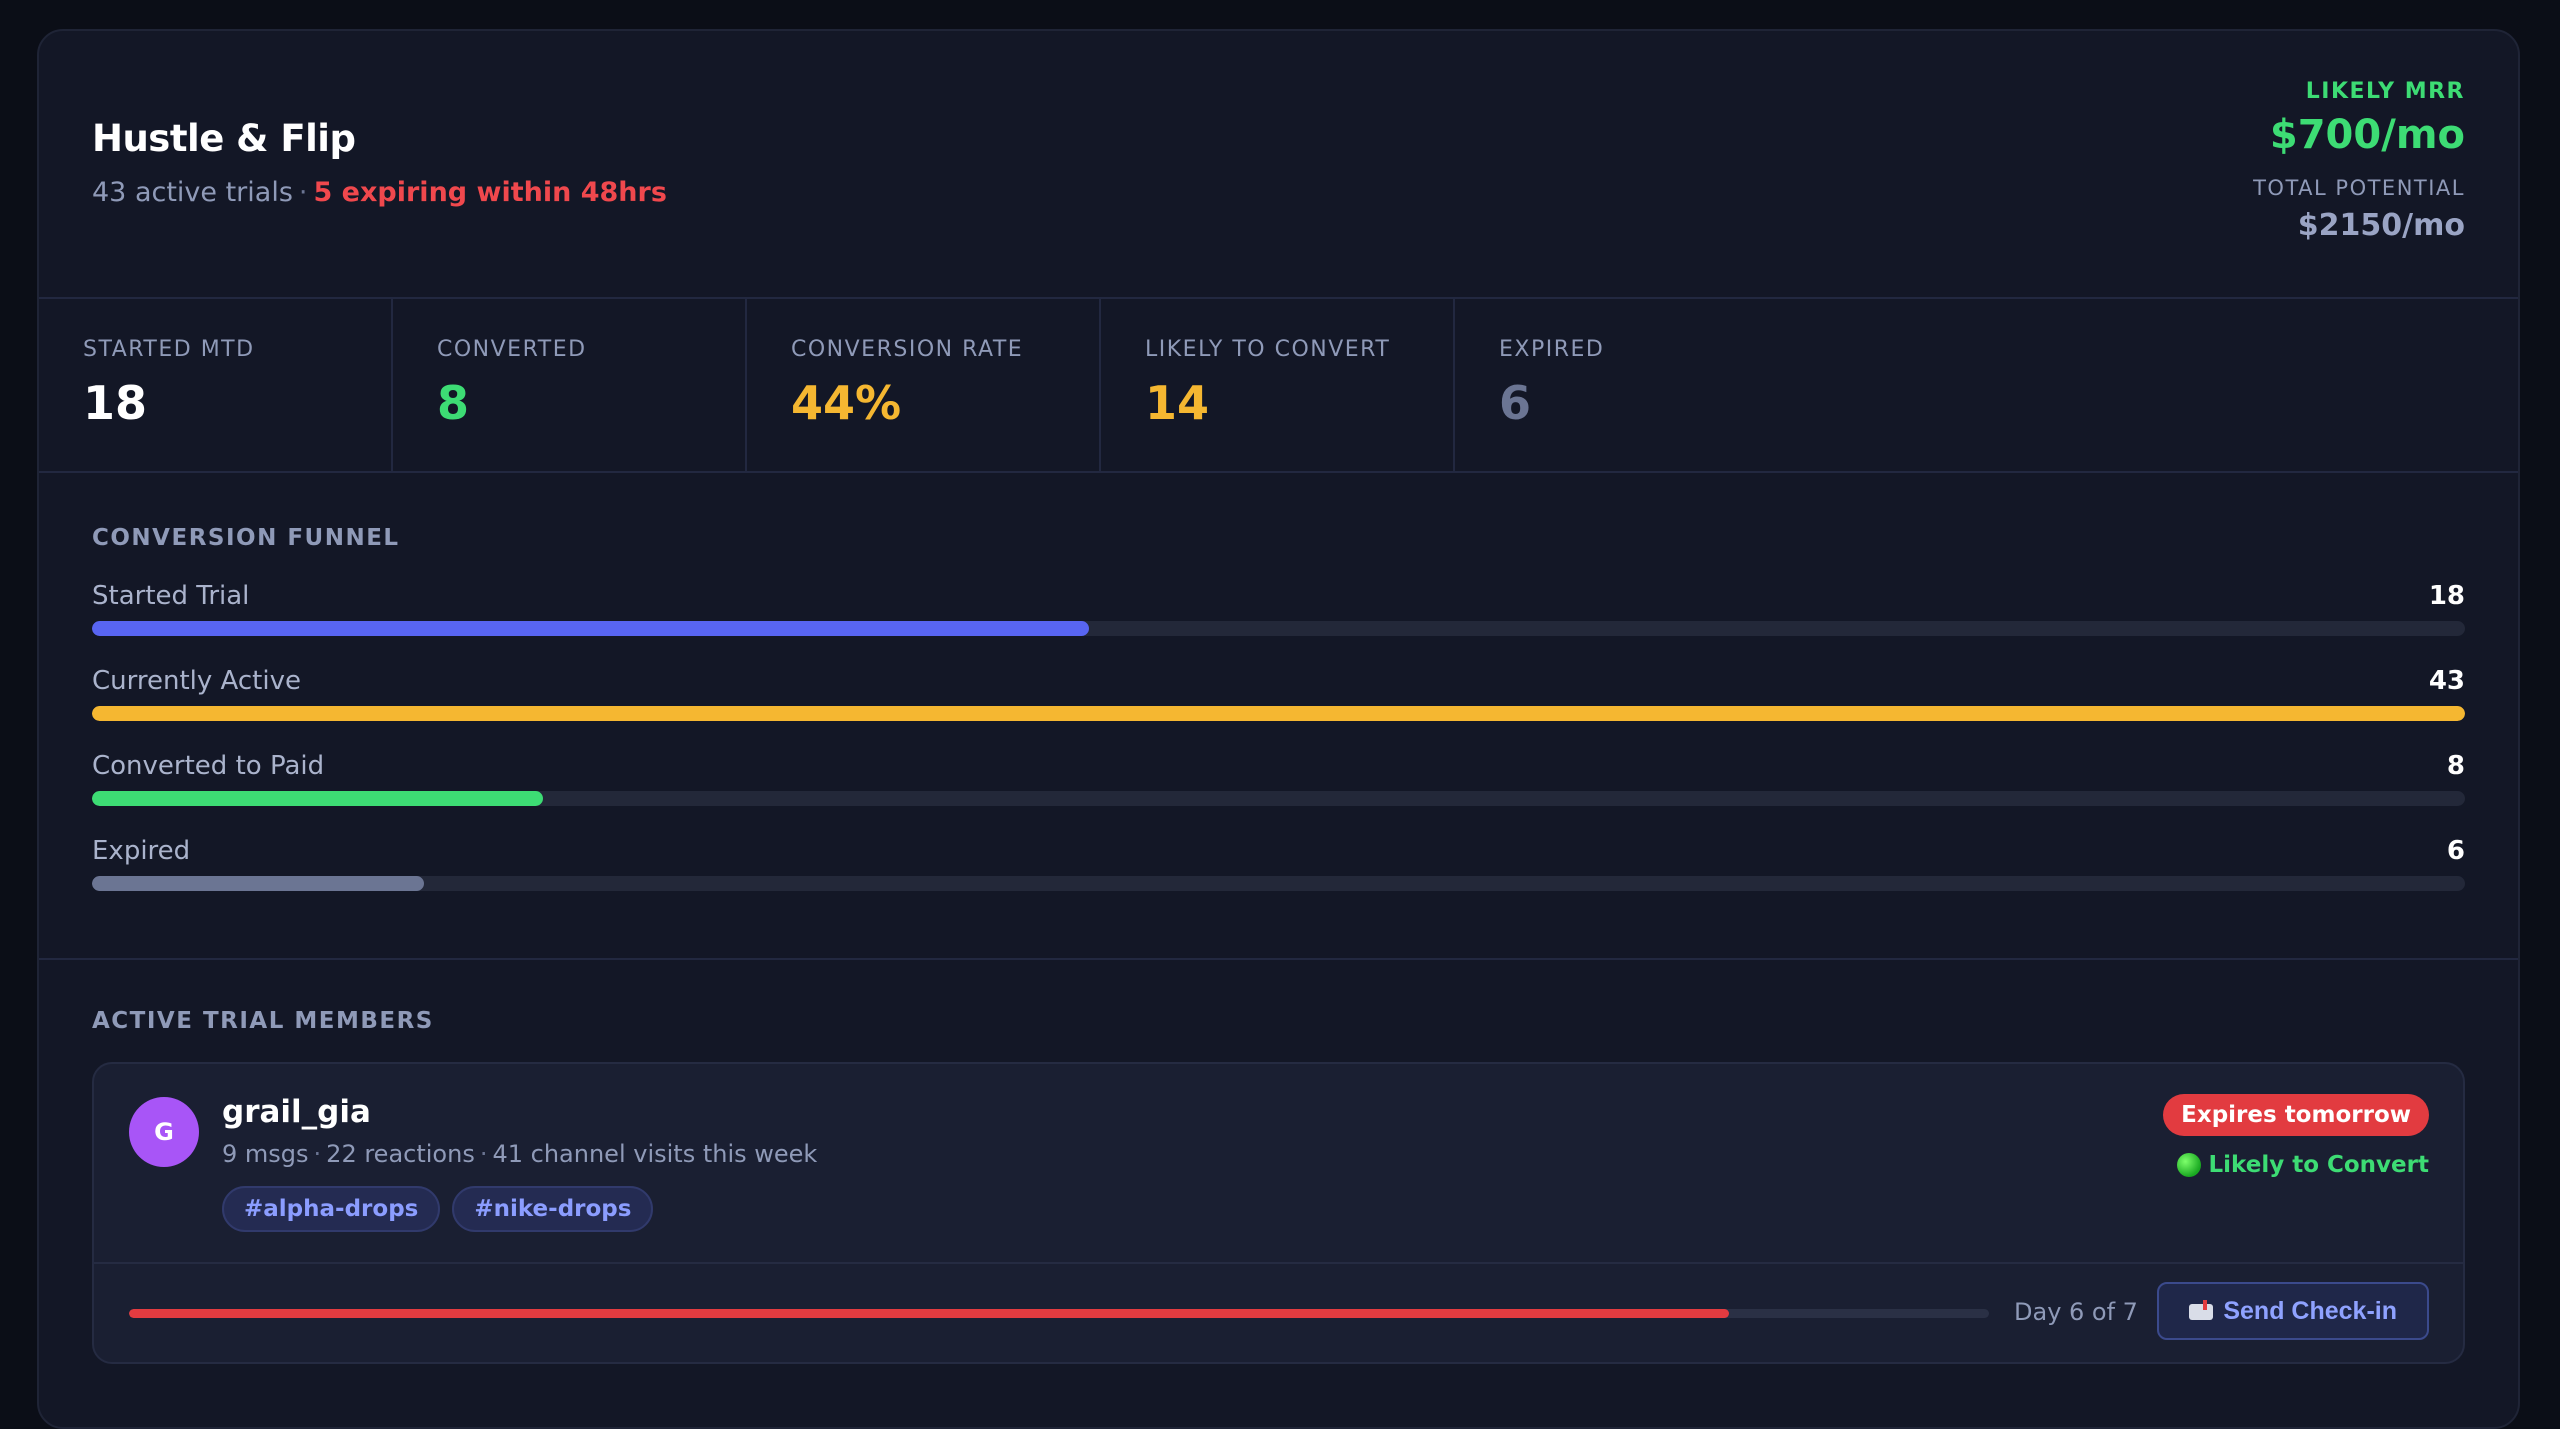 The width and height of the screenshot is (2560, 1429). I want to click on funnel-row-value: 6, so click(2455, 851).